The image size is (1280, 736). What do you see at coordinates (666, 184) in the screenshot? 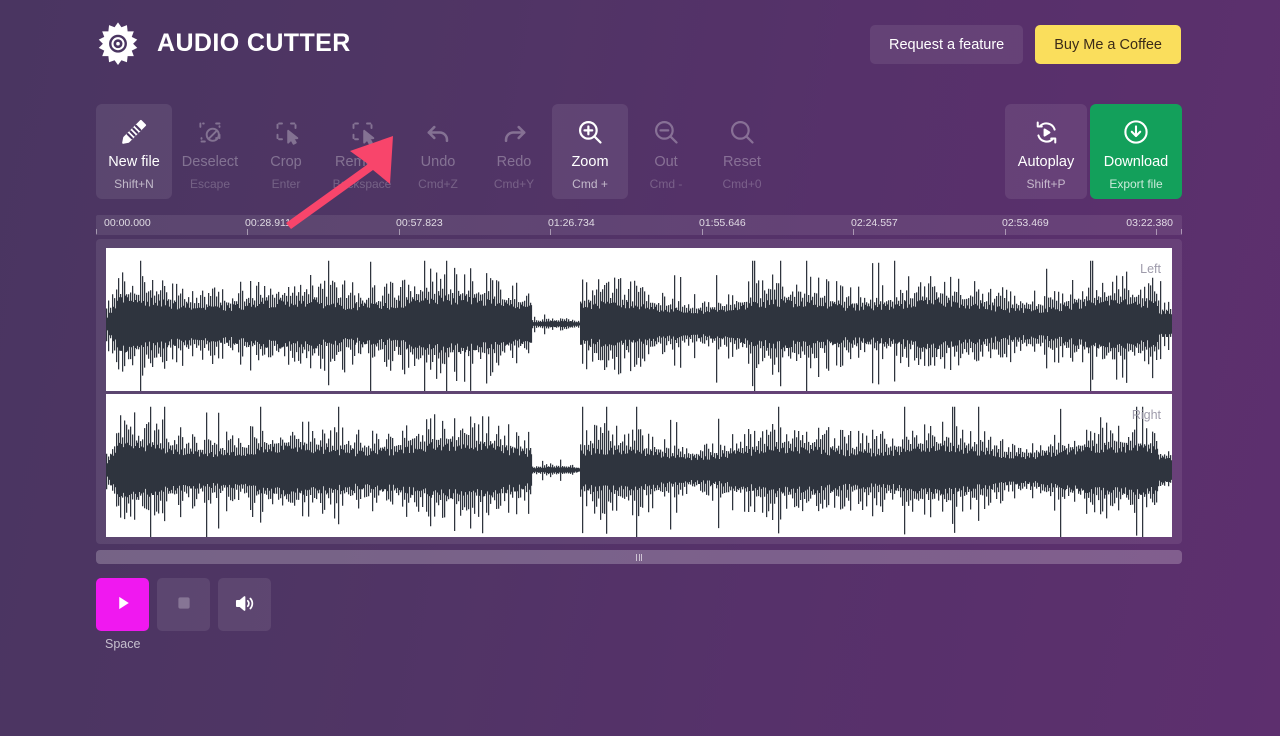
I see `tool-shortcut: Cmd -` at bounding box center [666, 184].